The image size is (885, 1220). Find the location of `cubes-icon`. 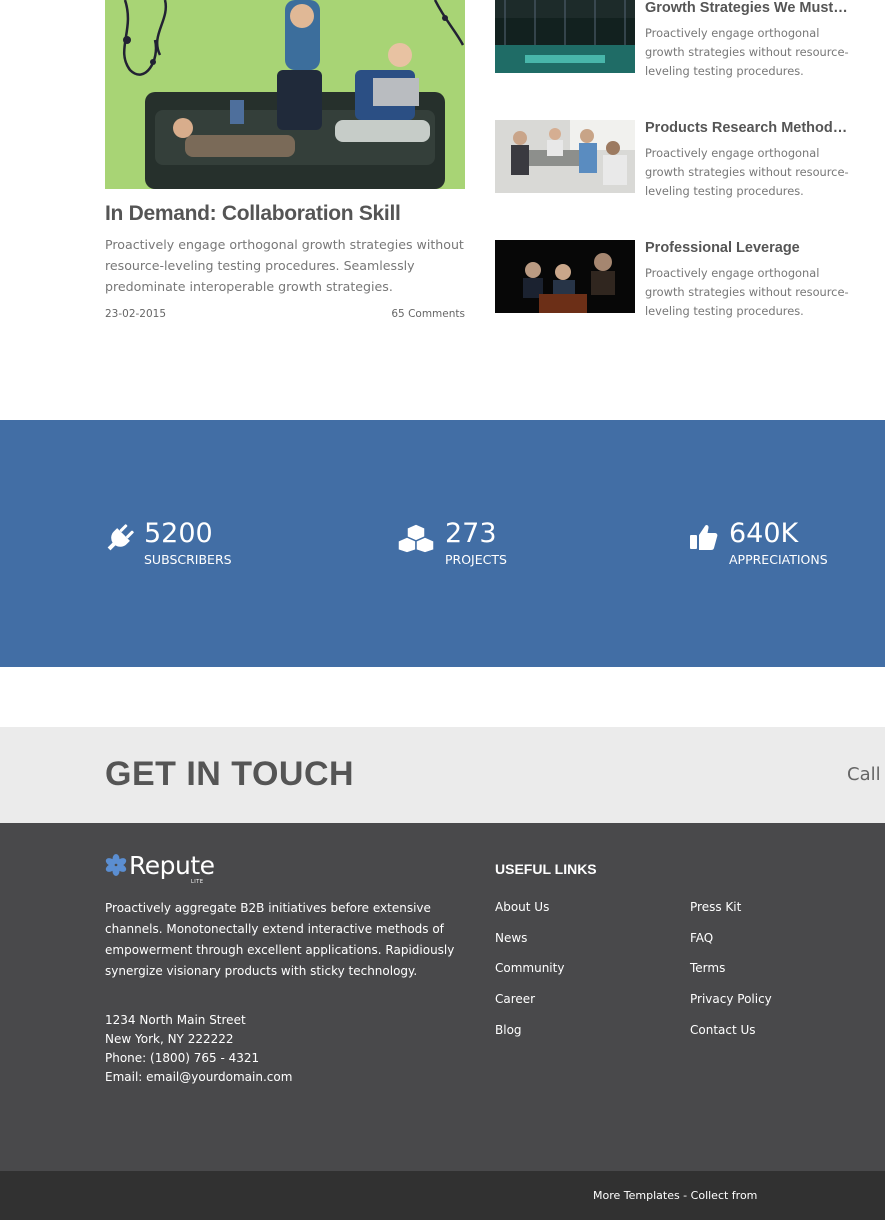

cubes-icon is located at coordinates (416, 538).